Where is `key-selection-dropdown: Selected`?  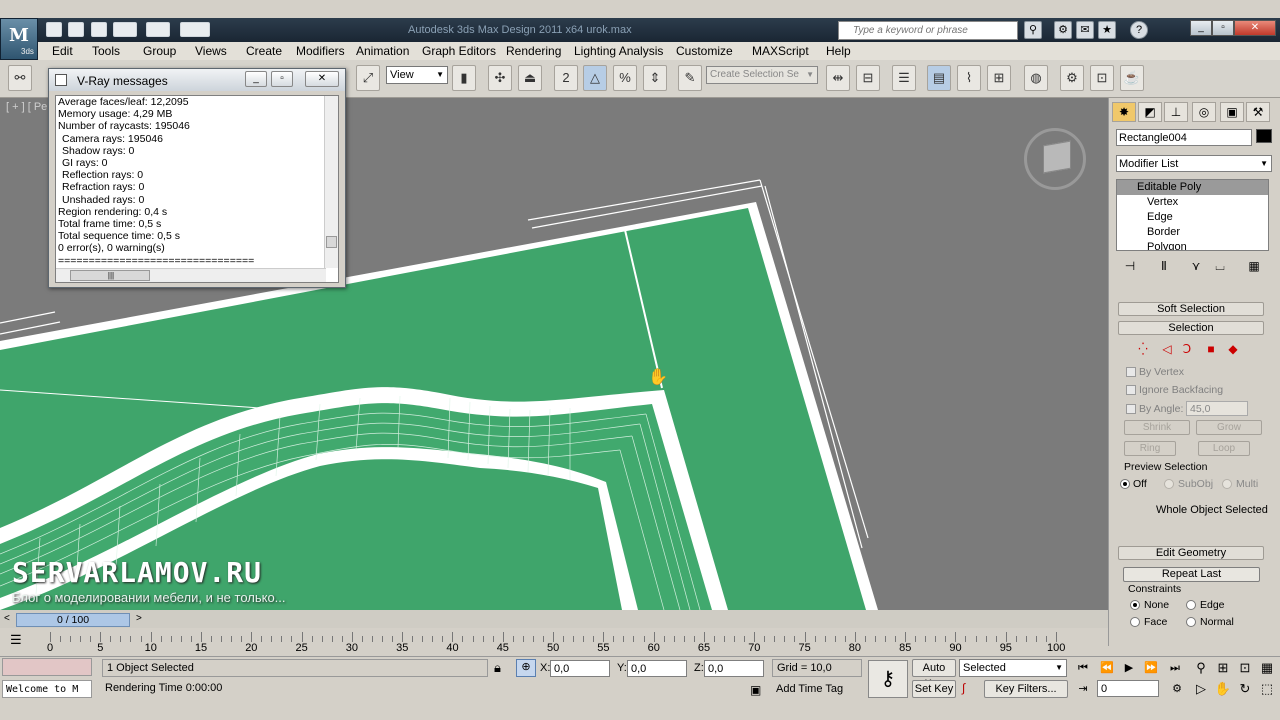
key-selection-dropdown: Selected is located at coordinates (1013, 668).